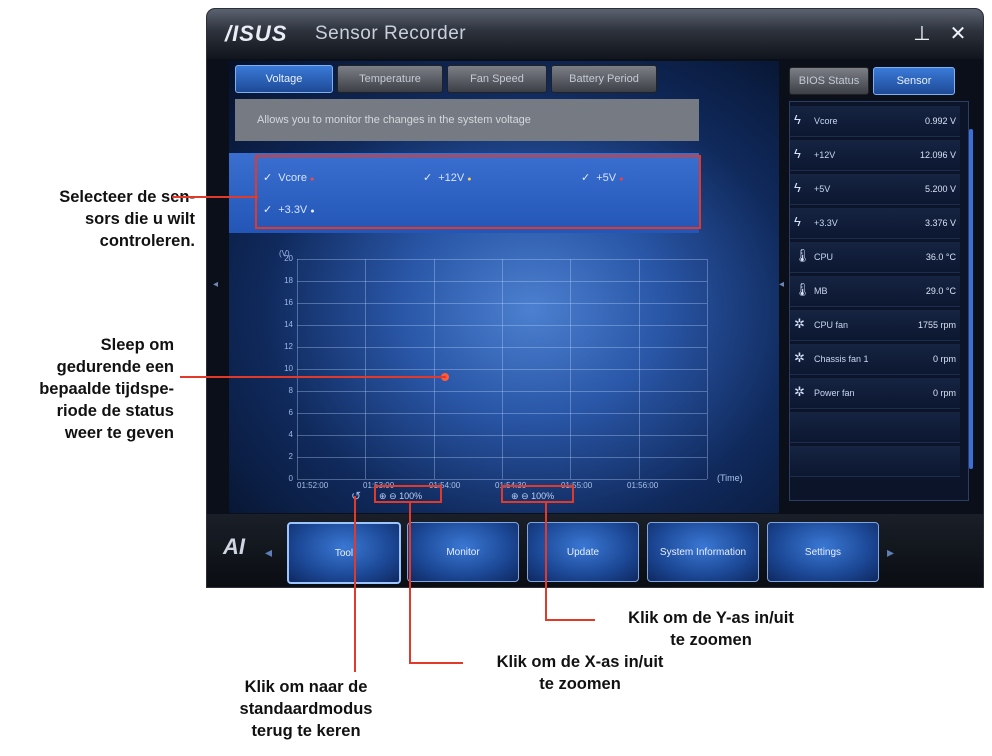  Describe the element at coordinates (288, 258) in the screenshot. I see `y-tick-label: 20` at that location.